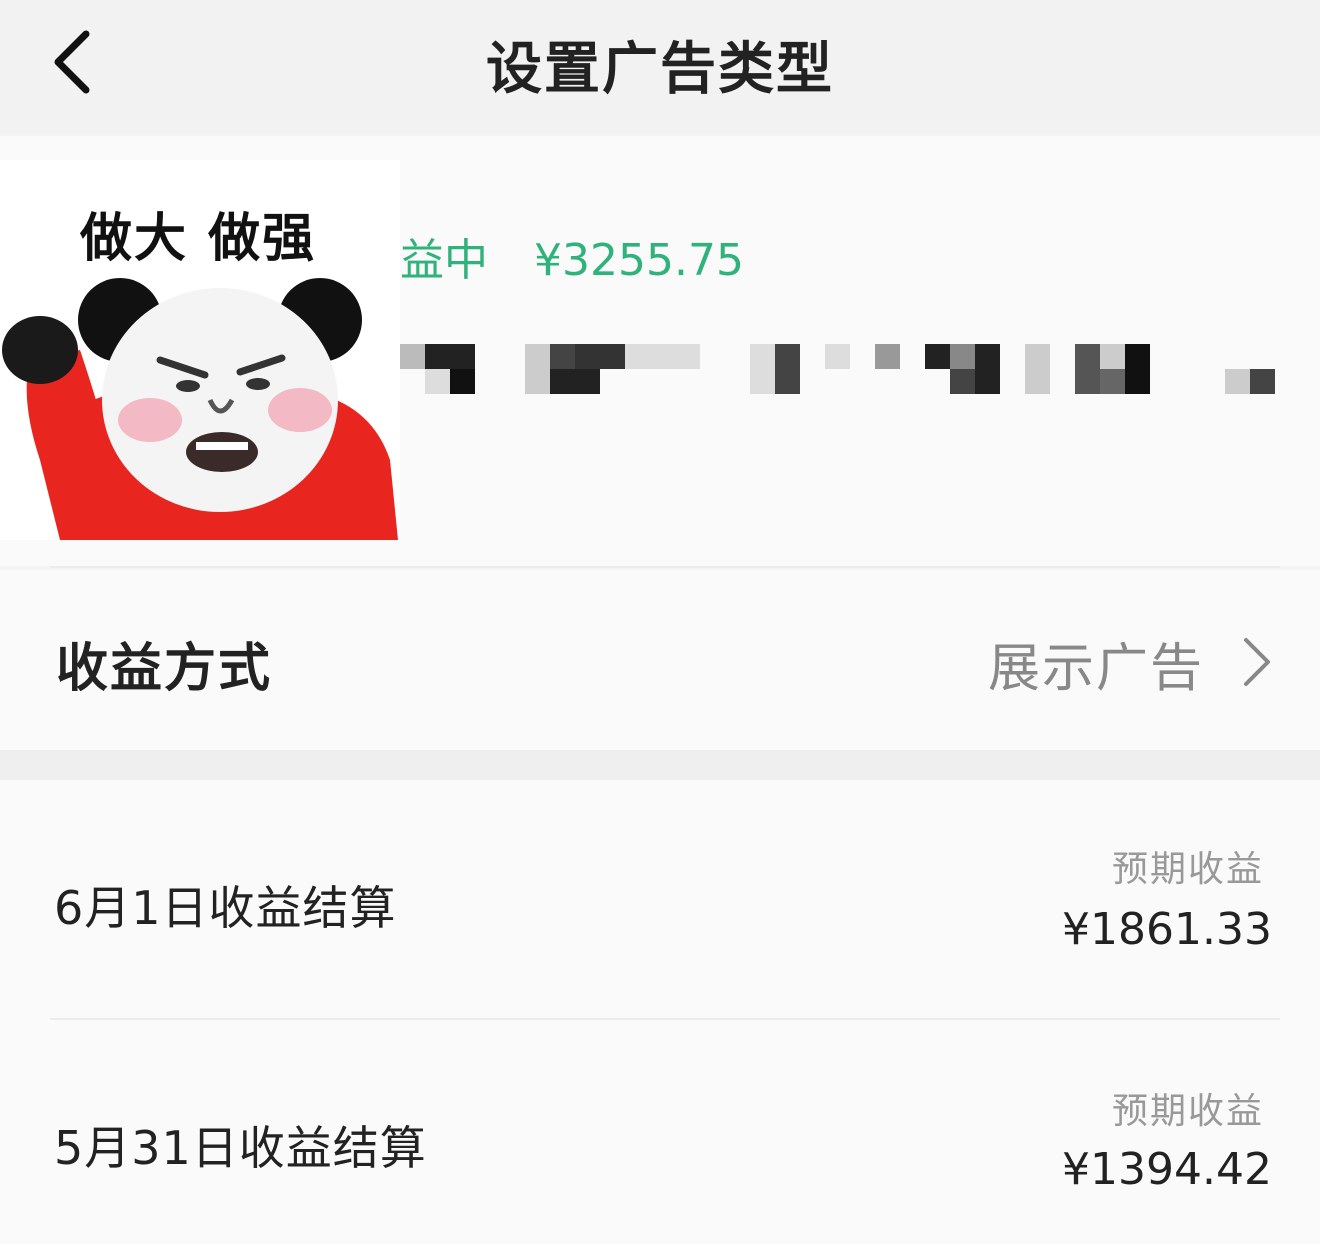 The width and height of the screenshot is (1320, 1244). Describe the element at coordinates (1095, 669) in the screenshot. I see `revenue-method-value: 展示广告` at that location.